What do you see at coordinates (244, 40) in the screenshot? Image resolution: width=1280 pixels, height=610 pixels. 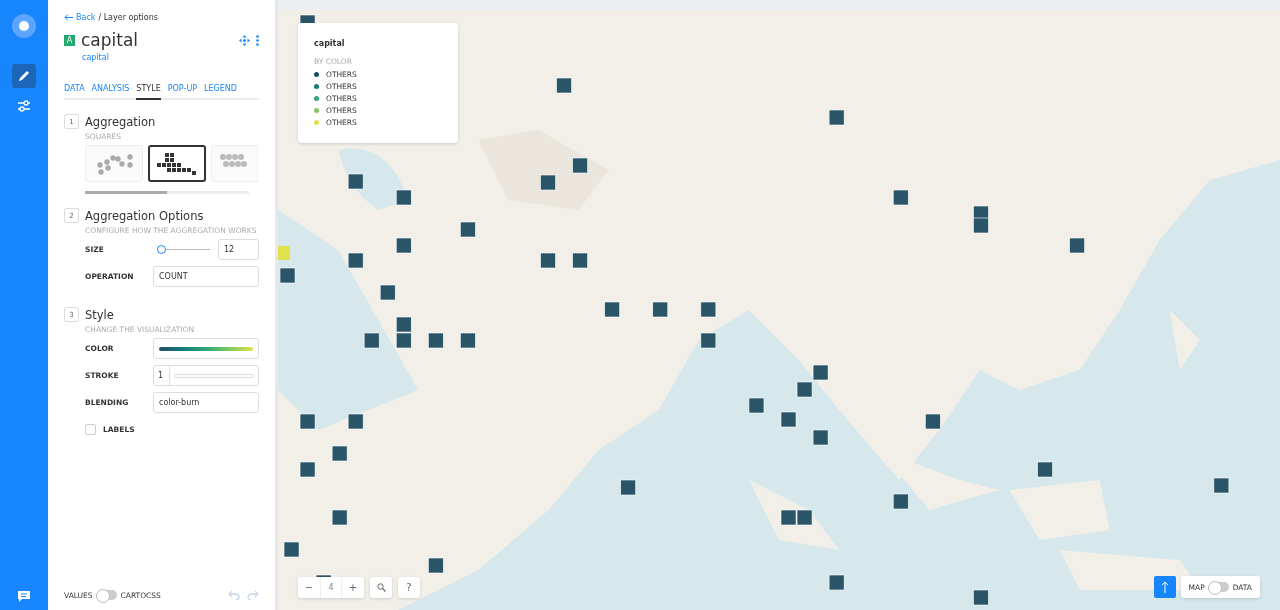 I see `move-icon` at bounding box center [244, 40].